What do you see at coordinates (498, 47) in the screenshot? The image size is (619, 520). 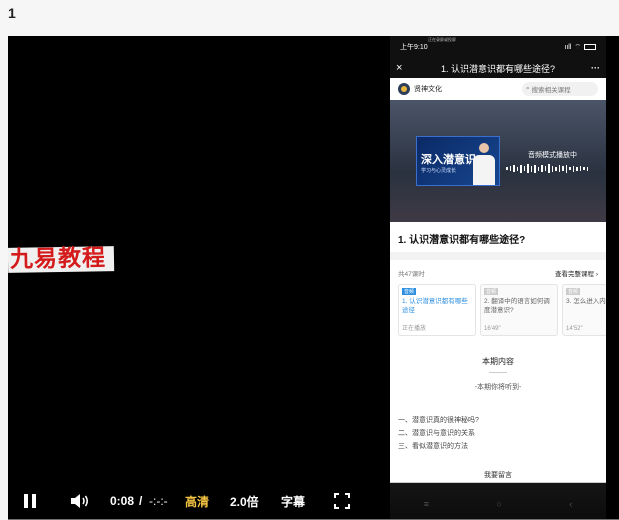 I see `status-bar: 上午9:10 正在录屏或投屏 ııll ⌔` at bounding box center [498, 47].